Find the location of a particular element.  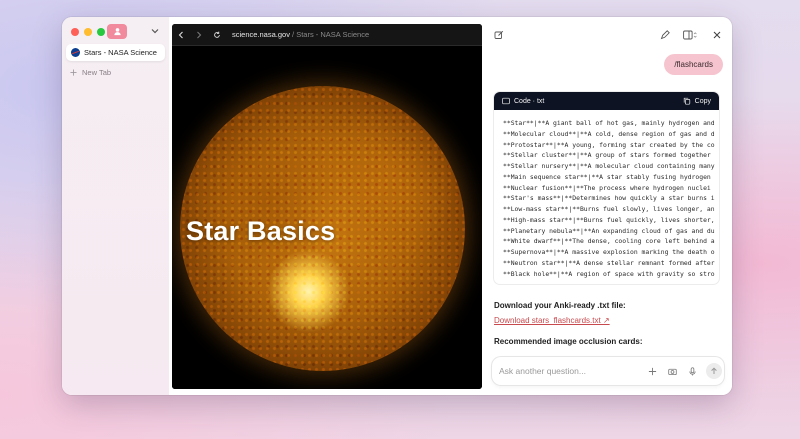

composer is located at coordinates (608, 371).